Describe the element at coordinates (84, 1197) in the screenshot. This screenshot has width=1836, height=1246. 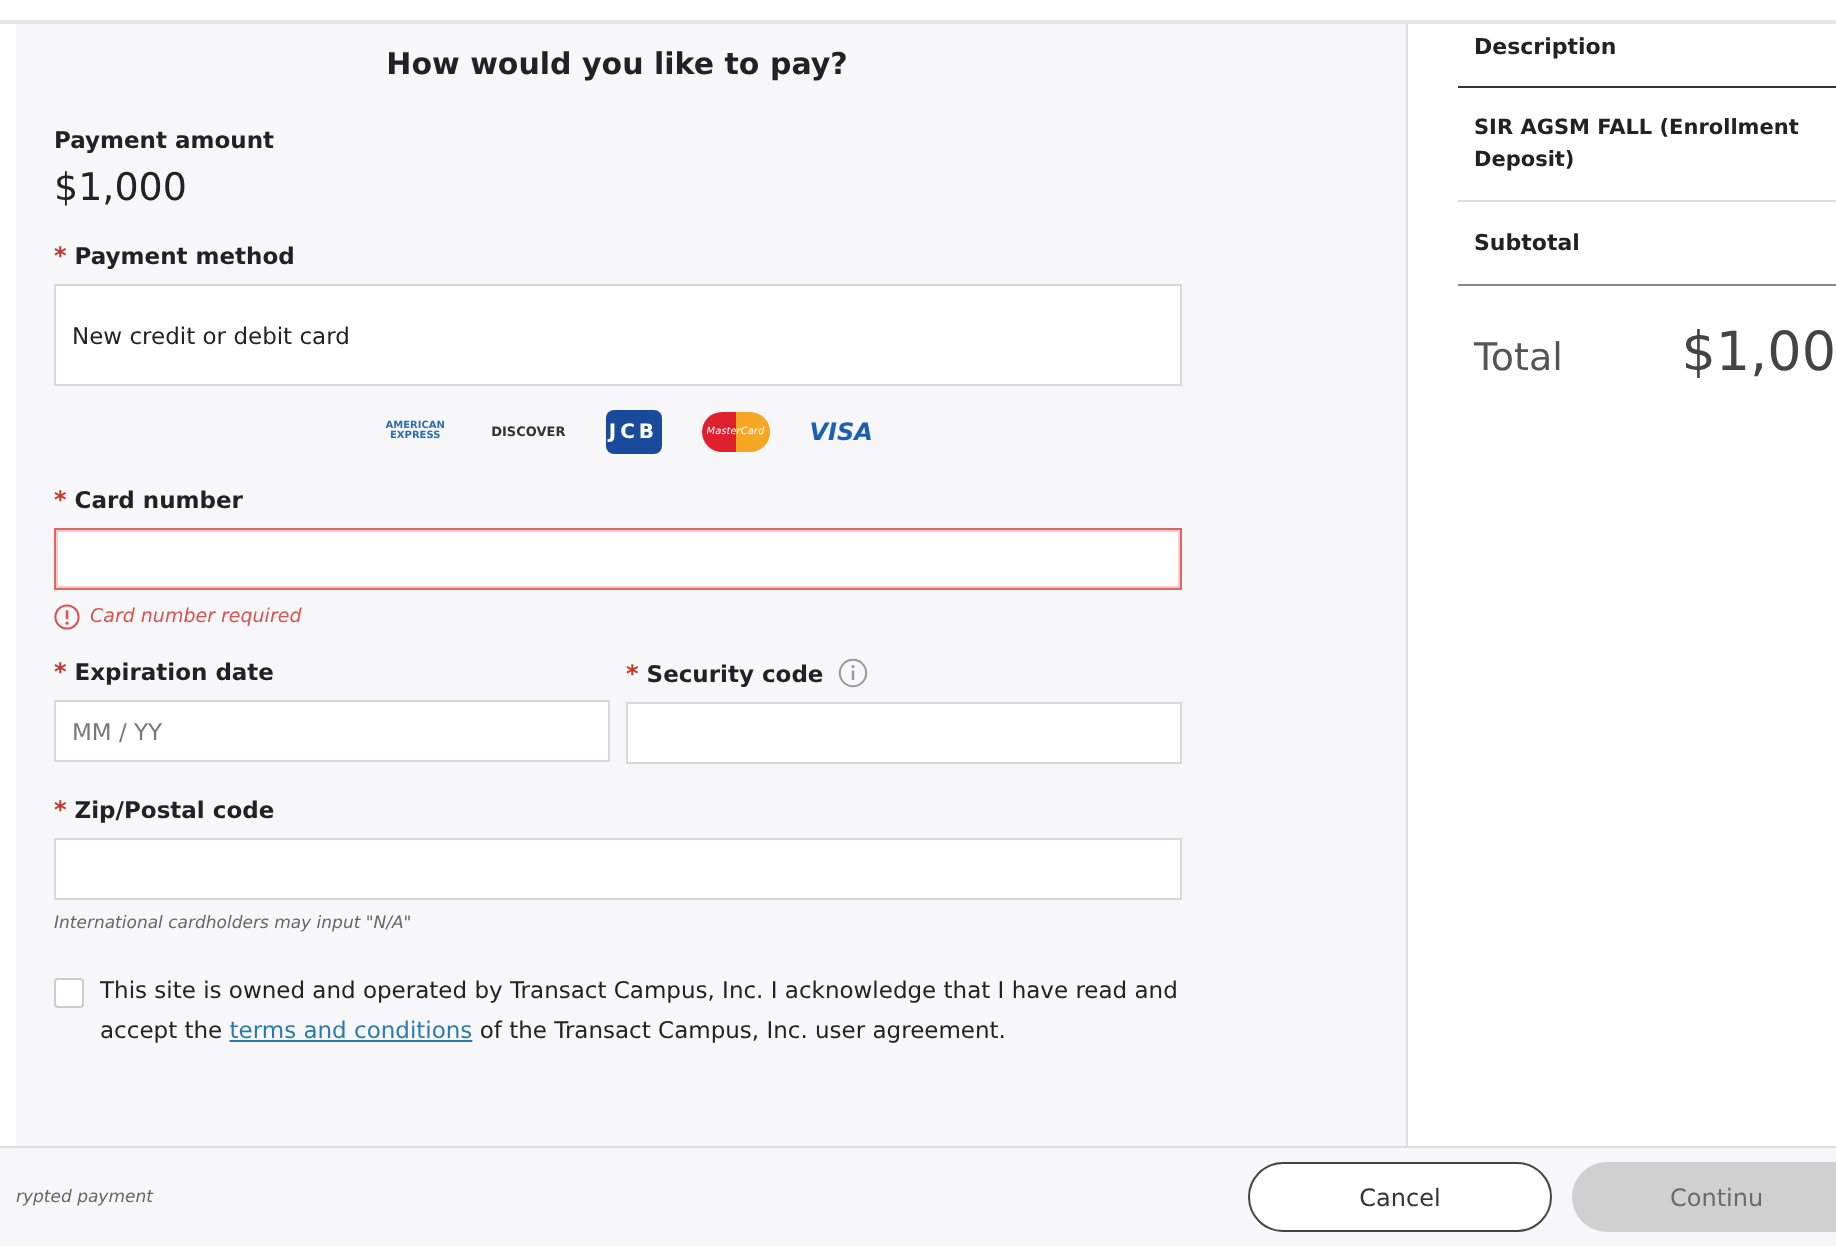
I see `footer-note: rypted payment` at that location.